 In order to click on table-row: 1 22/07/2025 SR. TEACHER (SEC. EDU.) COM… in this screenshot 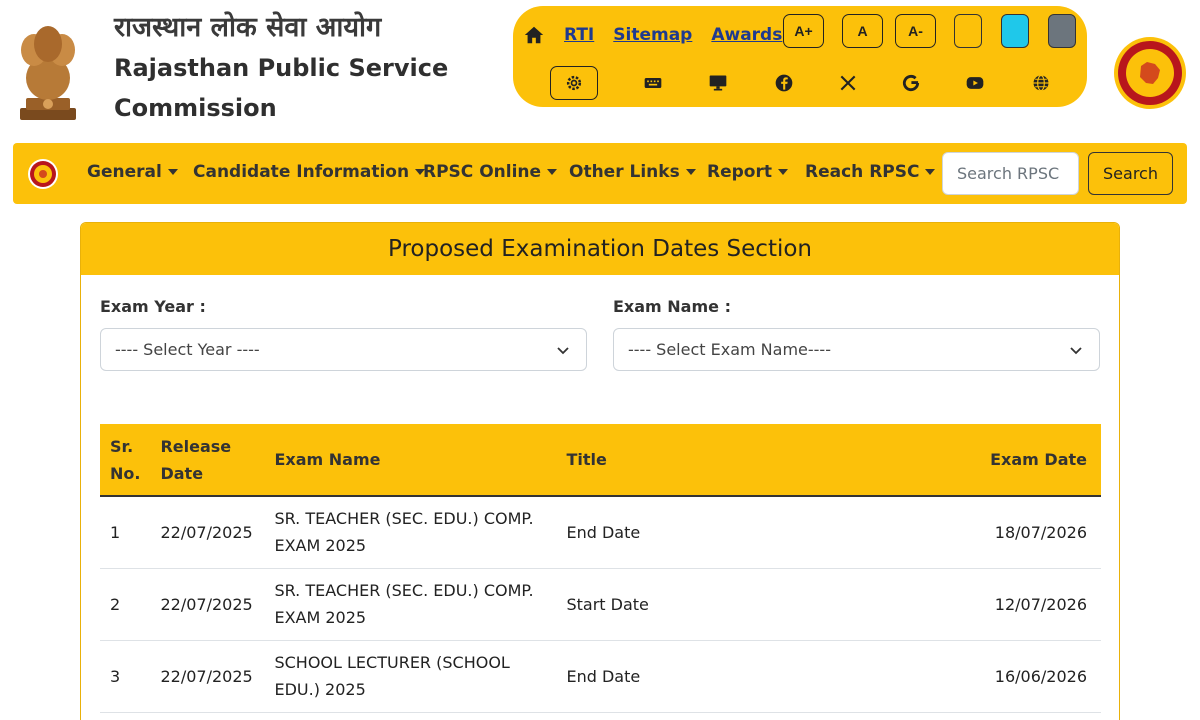, I will do `click(600, 532)`.